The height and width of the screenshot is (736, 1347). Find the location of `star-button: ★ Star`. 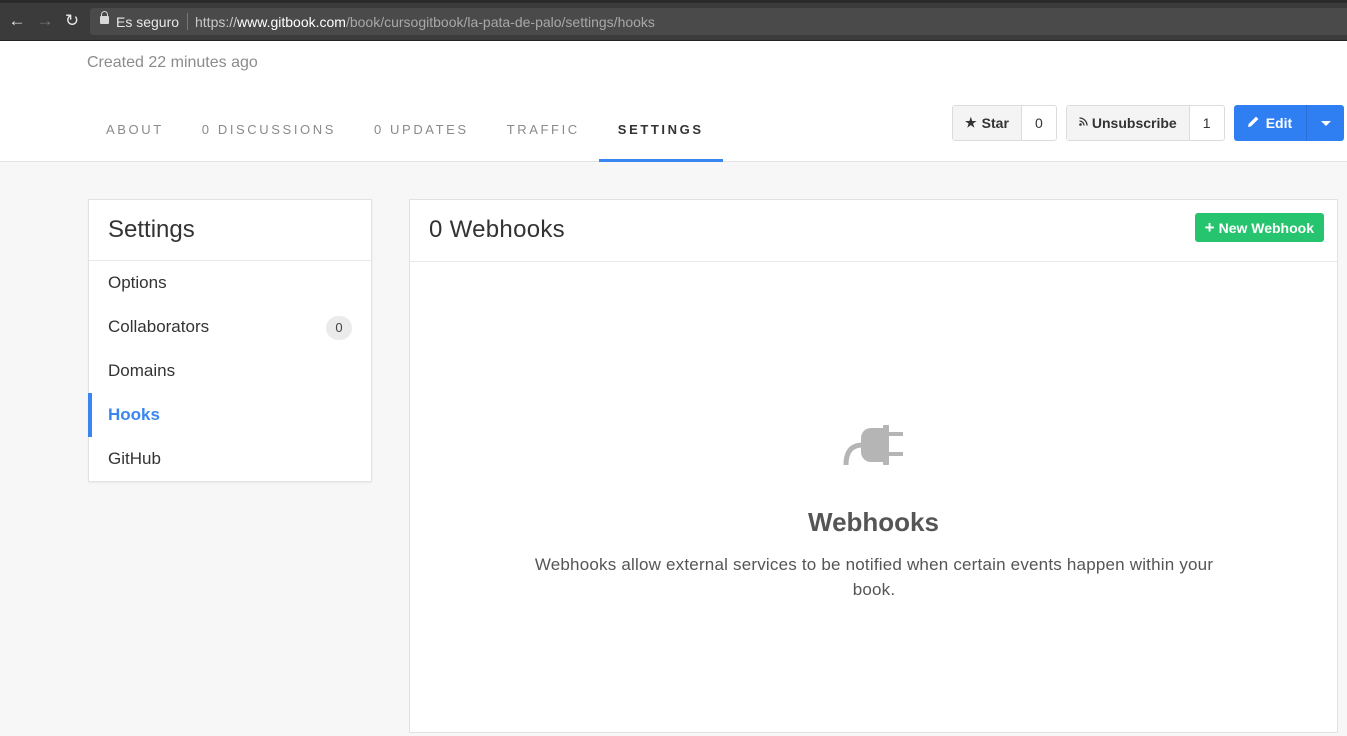

star-button: ★ Star is located at coordinates (987, 123).